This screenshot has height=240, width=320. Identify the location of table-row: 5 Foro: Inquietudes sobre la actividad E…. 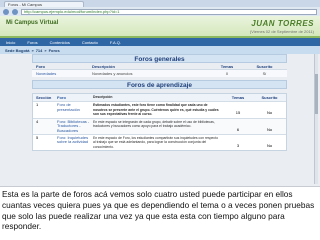
(159, 142).